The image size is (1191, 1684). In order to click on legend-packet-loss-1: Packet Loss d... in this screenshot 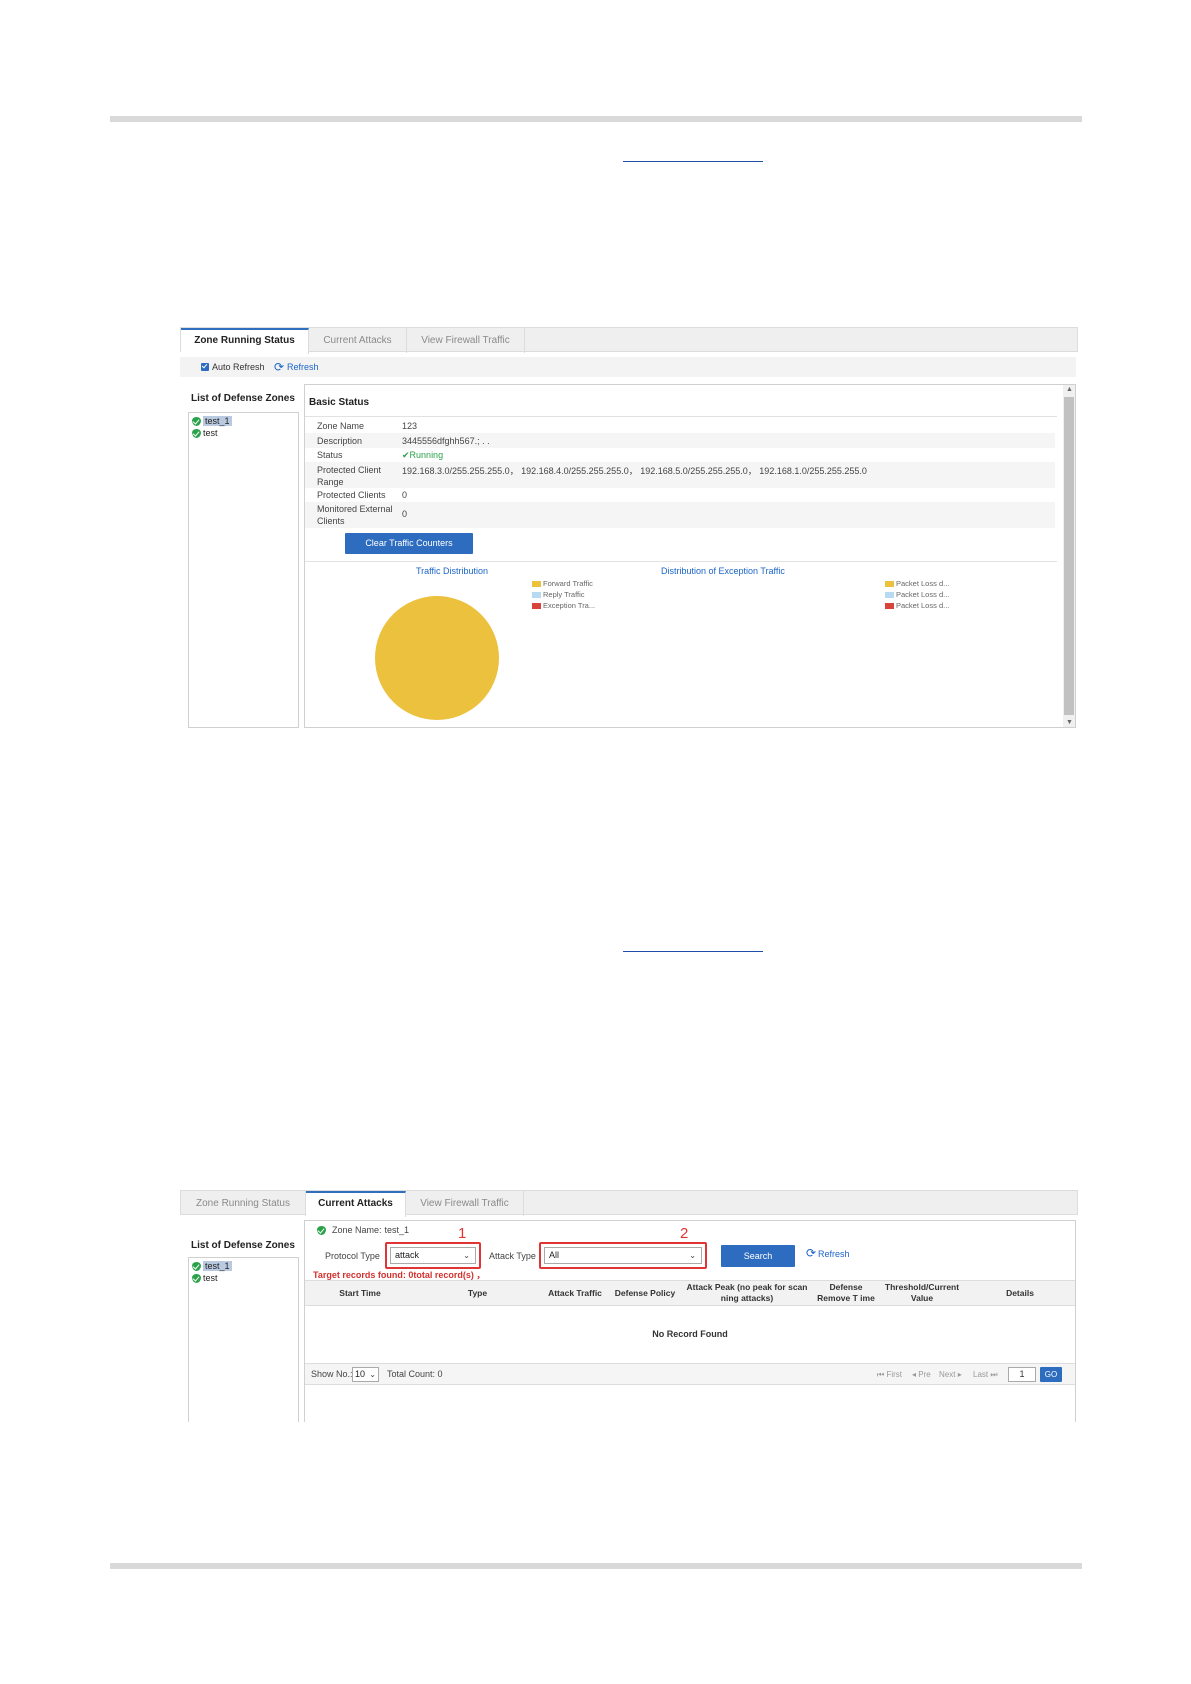, I will do `click(917, 583)`.